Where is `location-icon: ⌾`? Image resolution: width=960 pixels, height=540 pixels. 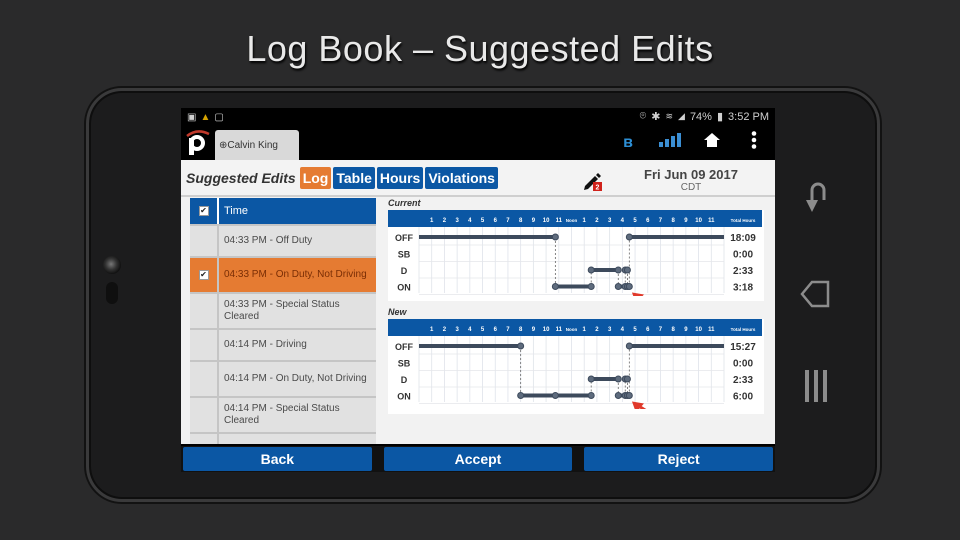
location-icon: ⌾ is located at coordinates (643, 116).